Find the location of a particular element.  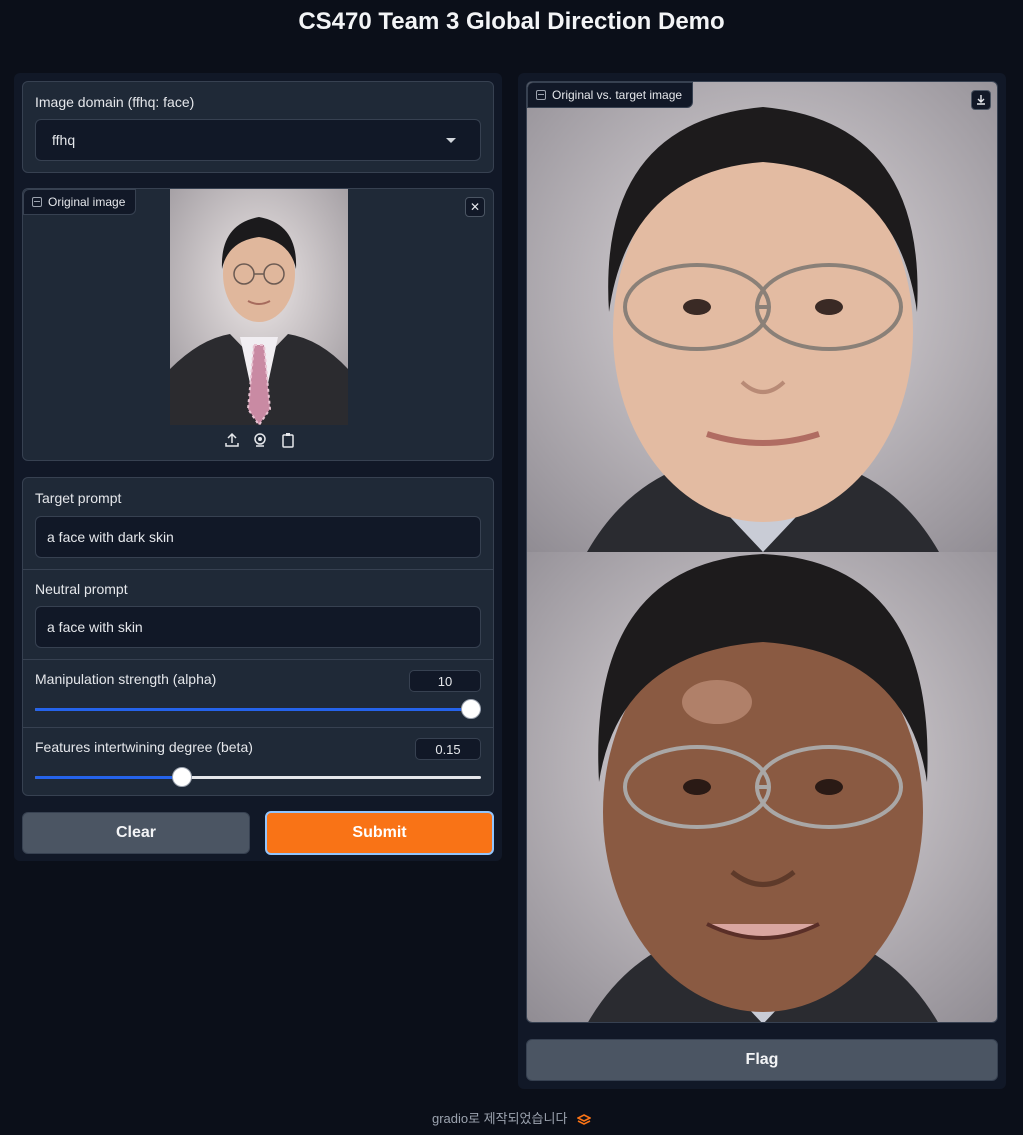

domain-select-value: ffhq is located at coordinates (64, 140).